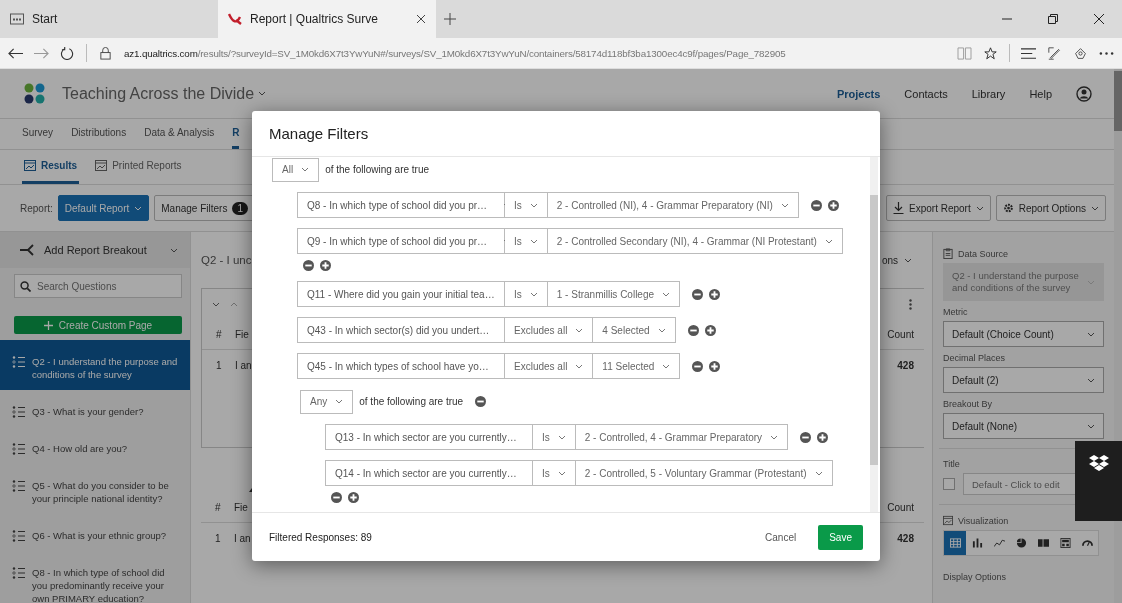 The image size is (1122, 603). I want to click on create-page-button: Create Custom Page, so click(98, 325).